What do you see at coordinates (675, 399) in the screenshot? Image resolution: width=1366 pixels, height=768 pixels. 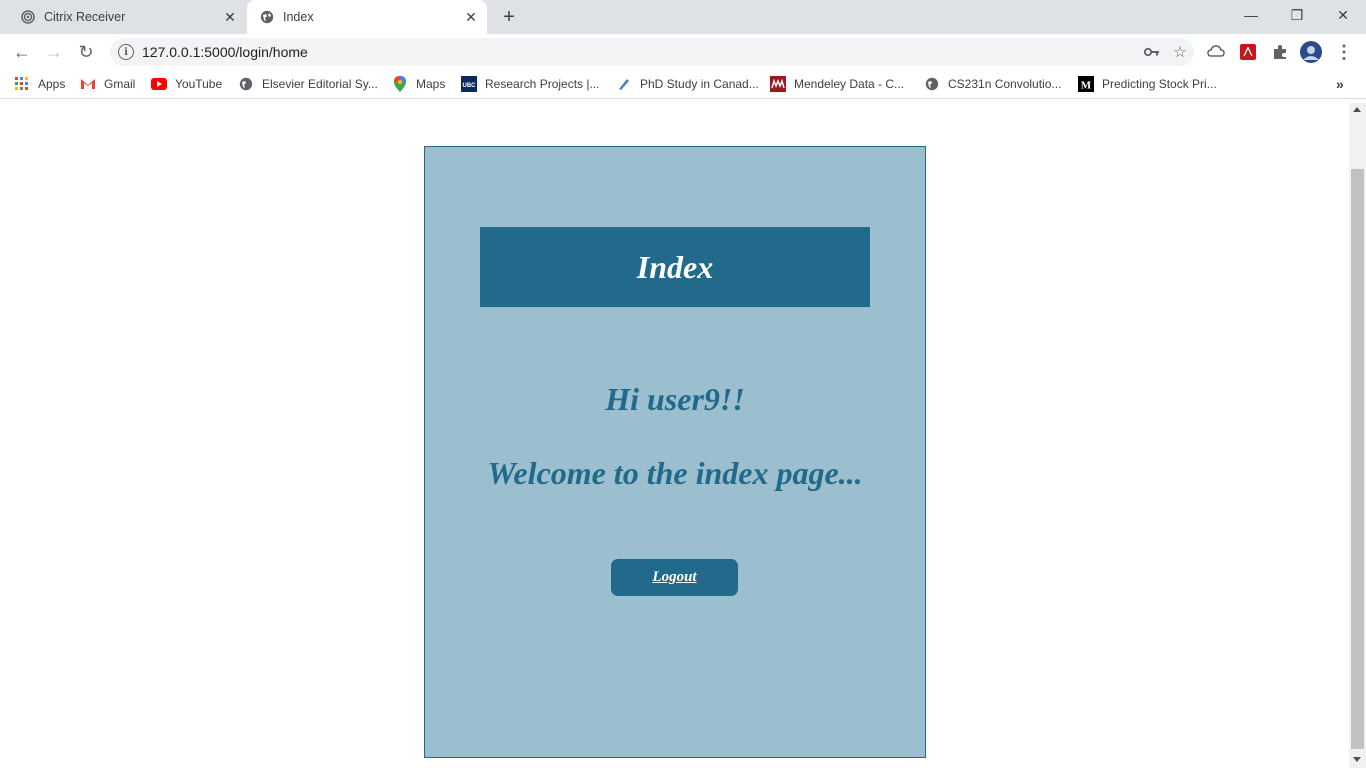 I see `greeting-text: Hi user9!!` at bounding box center [675, 399].